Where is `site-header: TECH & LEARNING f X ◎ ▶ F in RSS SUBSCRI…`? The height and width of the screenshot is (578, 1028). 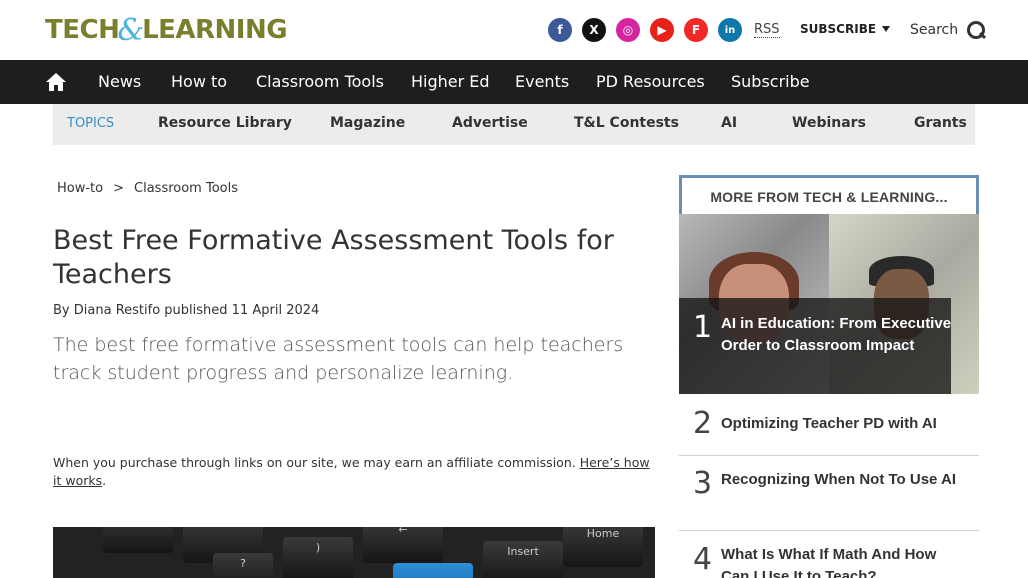
site-header: TECH & LEARNING f X ◎ ▶ F in RSS SUBSCRI… is located at coordinates (514, 30).